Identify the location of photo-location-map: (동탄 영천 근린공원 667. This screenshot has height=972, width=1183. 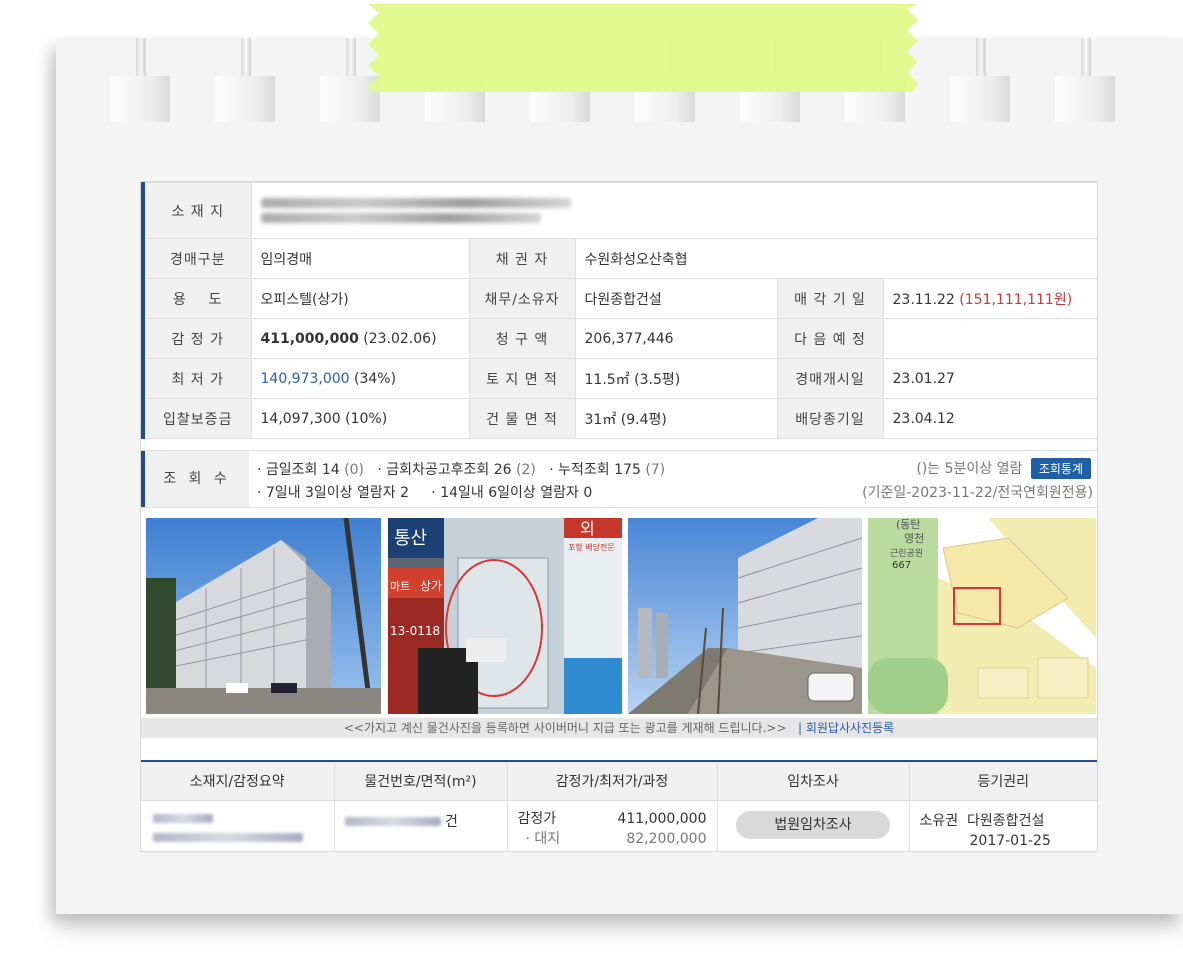
(982, 616).